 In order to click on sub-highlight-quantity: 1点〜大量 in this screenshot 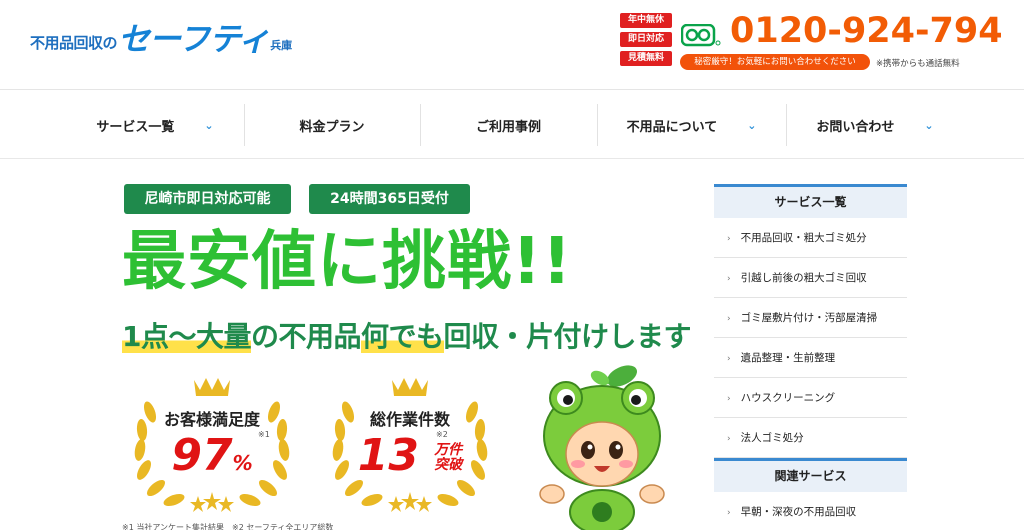, I will do `click(186, 336)`.